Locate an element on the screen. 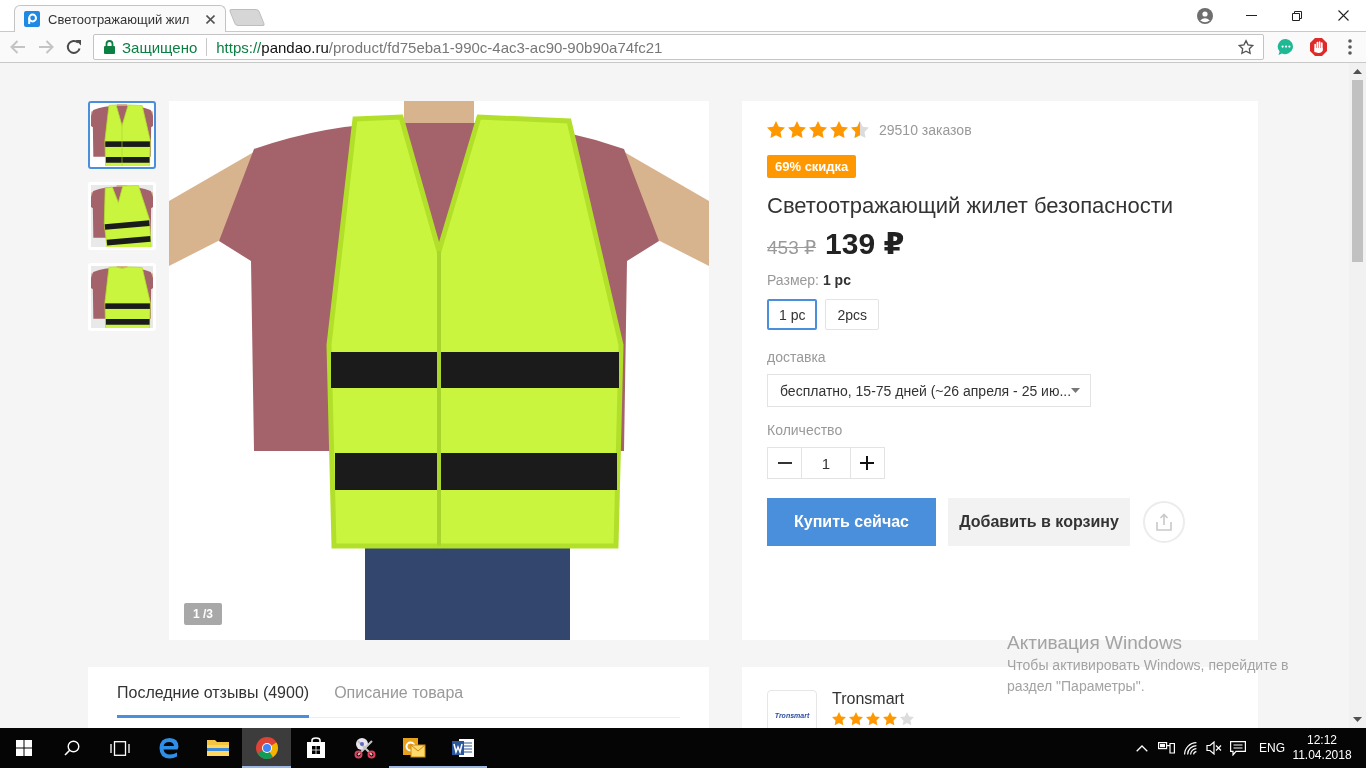 This screenshot has width=1366, height=768. address-field: Защищено https://pandao.ru/product/fd75eba1-990c-4ac3-ac90-90b90a74fc21 is located at coordinates (678, 47).